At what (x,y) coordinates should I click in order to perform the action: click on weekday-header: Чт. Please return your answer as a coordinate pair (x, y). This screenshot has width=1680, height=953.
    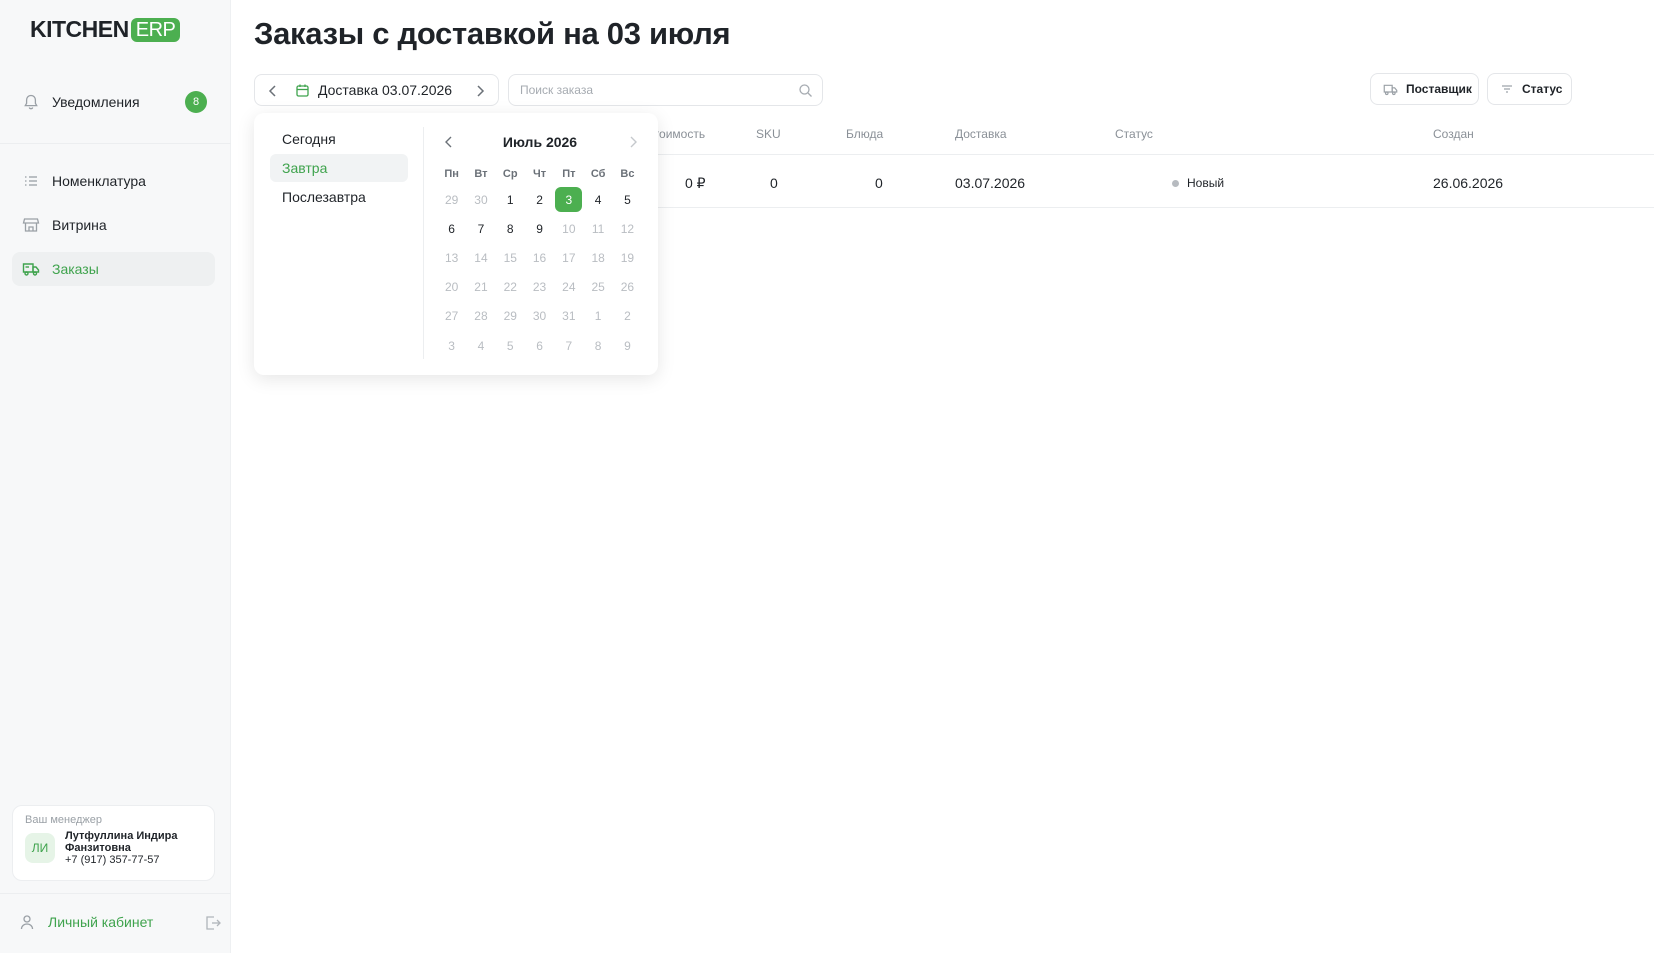
    Looking at the image, I should click on (539, 174).